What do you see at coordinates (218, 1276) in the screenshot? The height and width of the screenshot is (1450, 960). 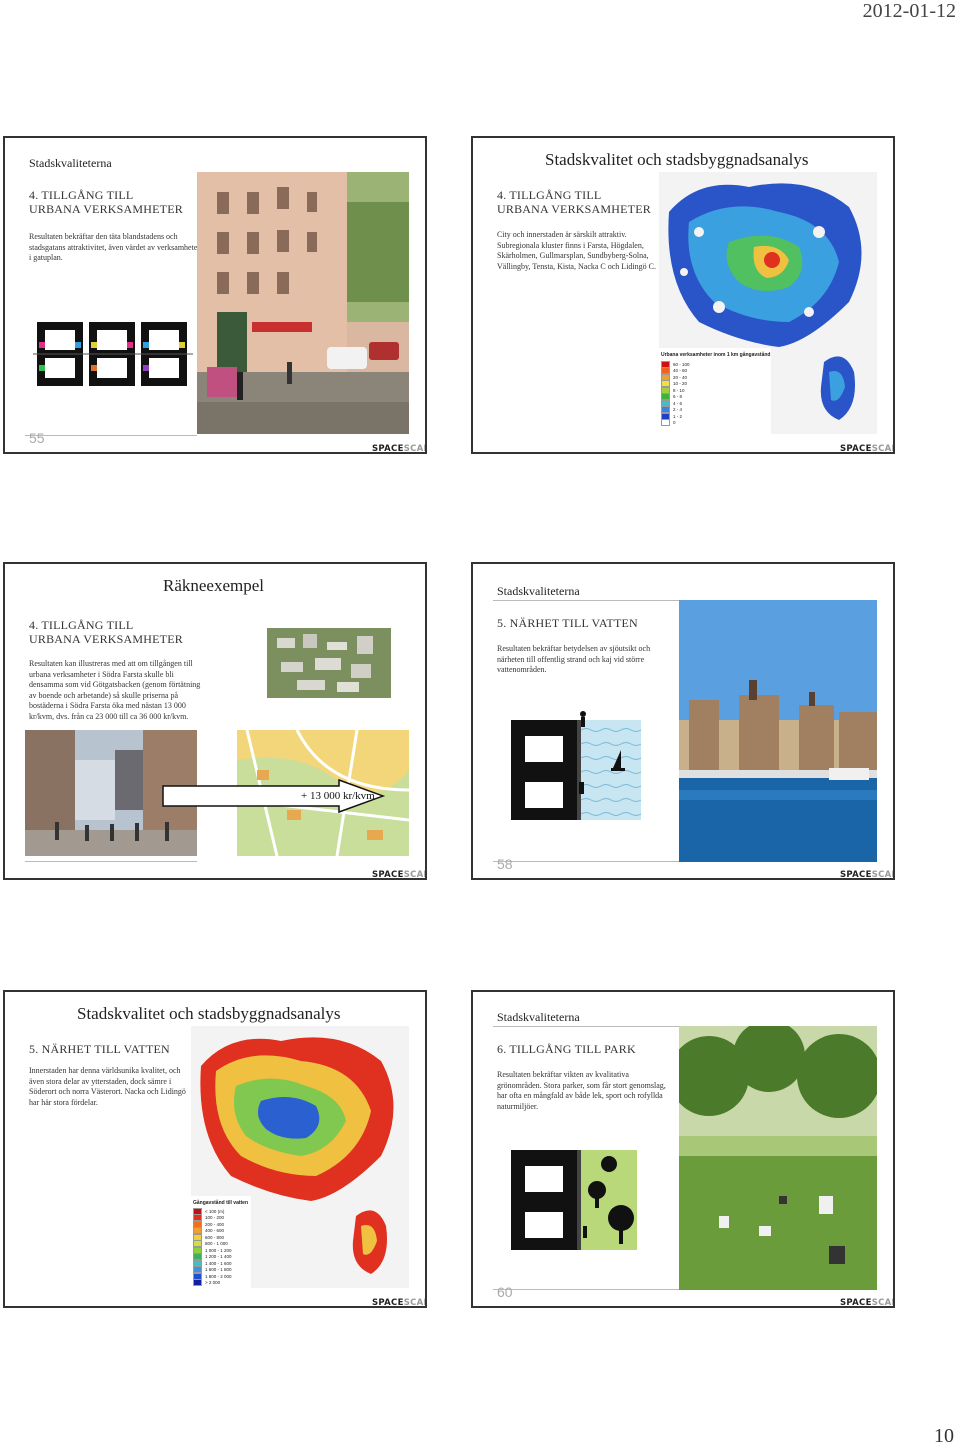 I see `legend-label: 1 800 - 2 000` at bounding box center [218, 1276].